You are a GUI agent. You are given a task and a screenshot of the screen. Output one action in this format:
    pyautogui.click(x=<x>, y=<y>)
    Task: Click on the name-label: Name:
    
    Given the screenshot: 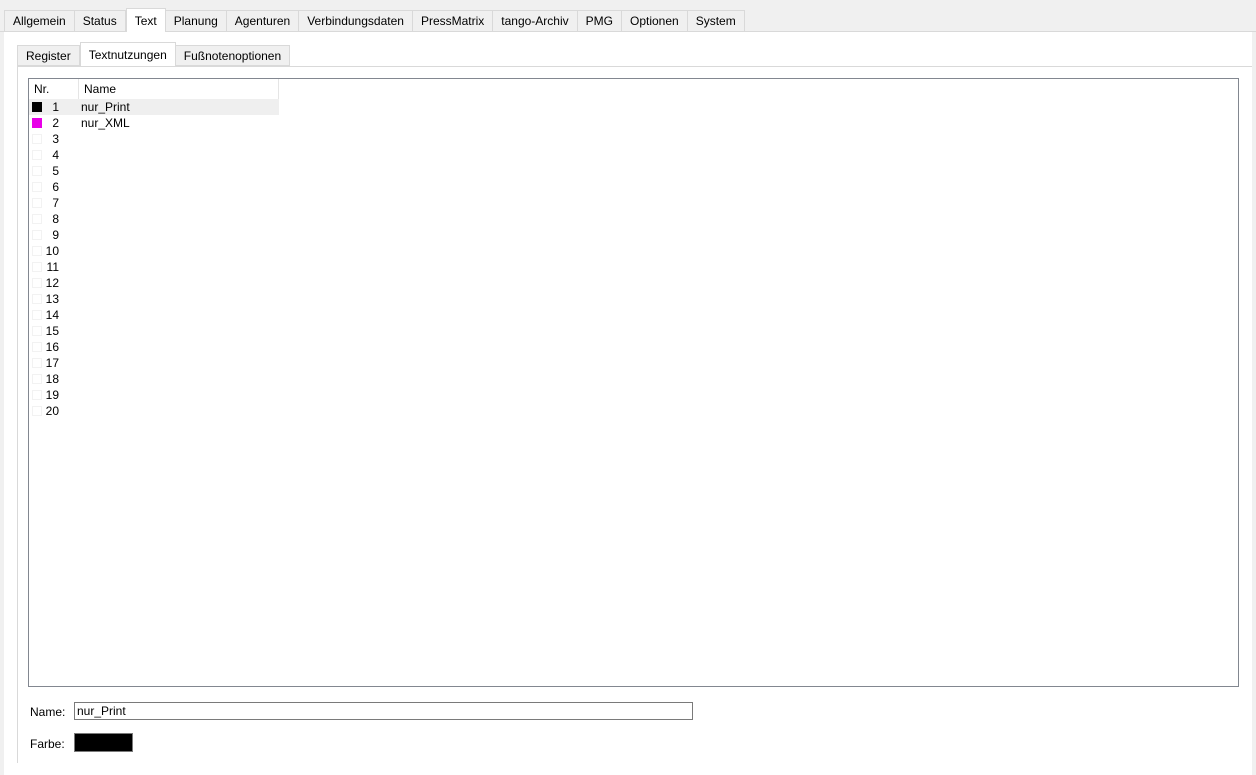 What is the action you would take?
    pyautogui.click(x=48, y=712)
    